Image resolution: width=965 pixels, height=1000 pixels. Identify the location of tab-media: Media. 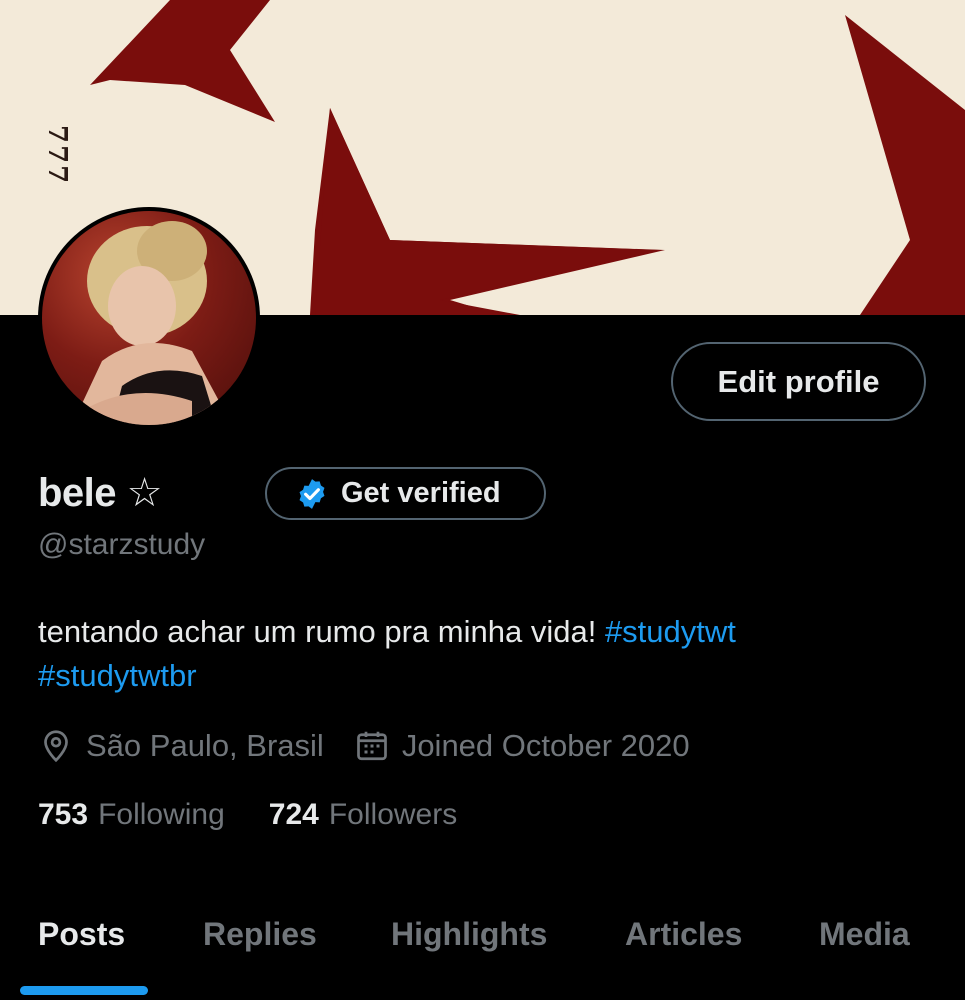
(864, 934).